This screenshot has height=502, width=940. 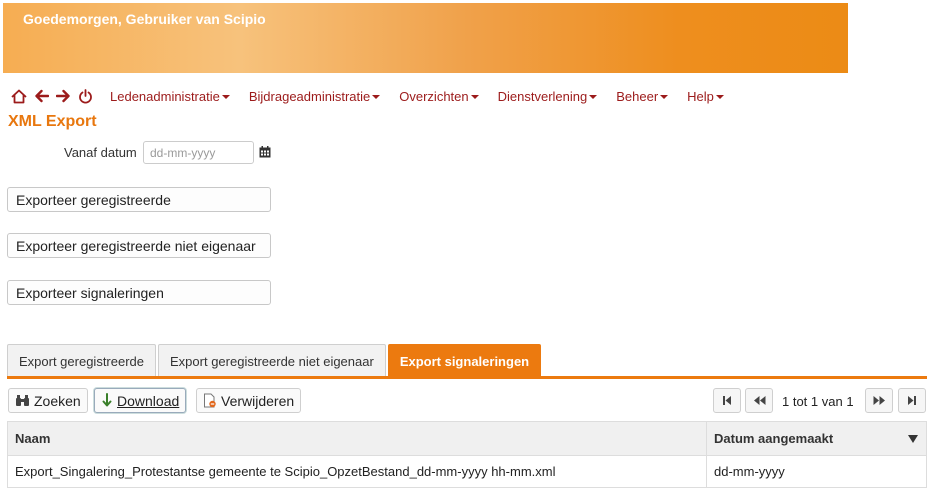 I want to click on column-header-name: Naam, so click(x=357, y=438).